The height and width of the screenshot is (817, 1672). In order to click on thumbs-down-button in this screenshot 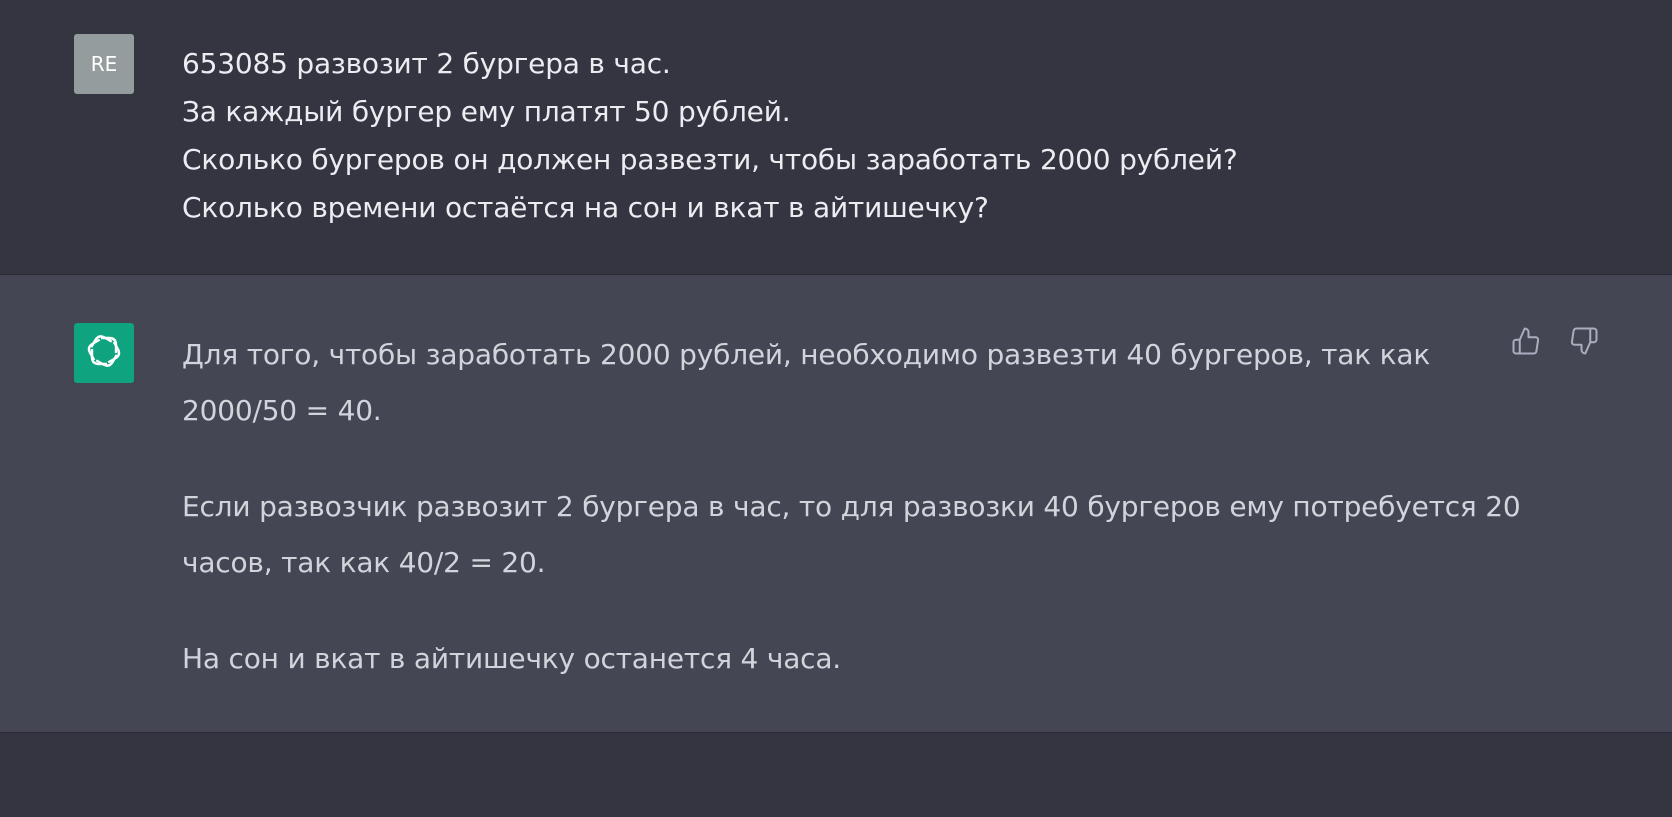, I will do `click(1584, 343)`.